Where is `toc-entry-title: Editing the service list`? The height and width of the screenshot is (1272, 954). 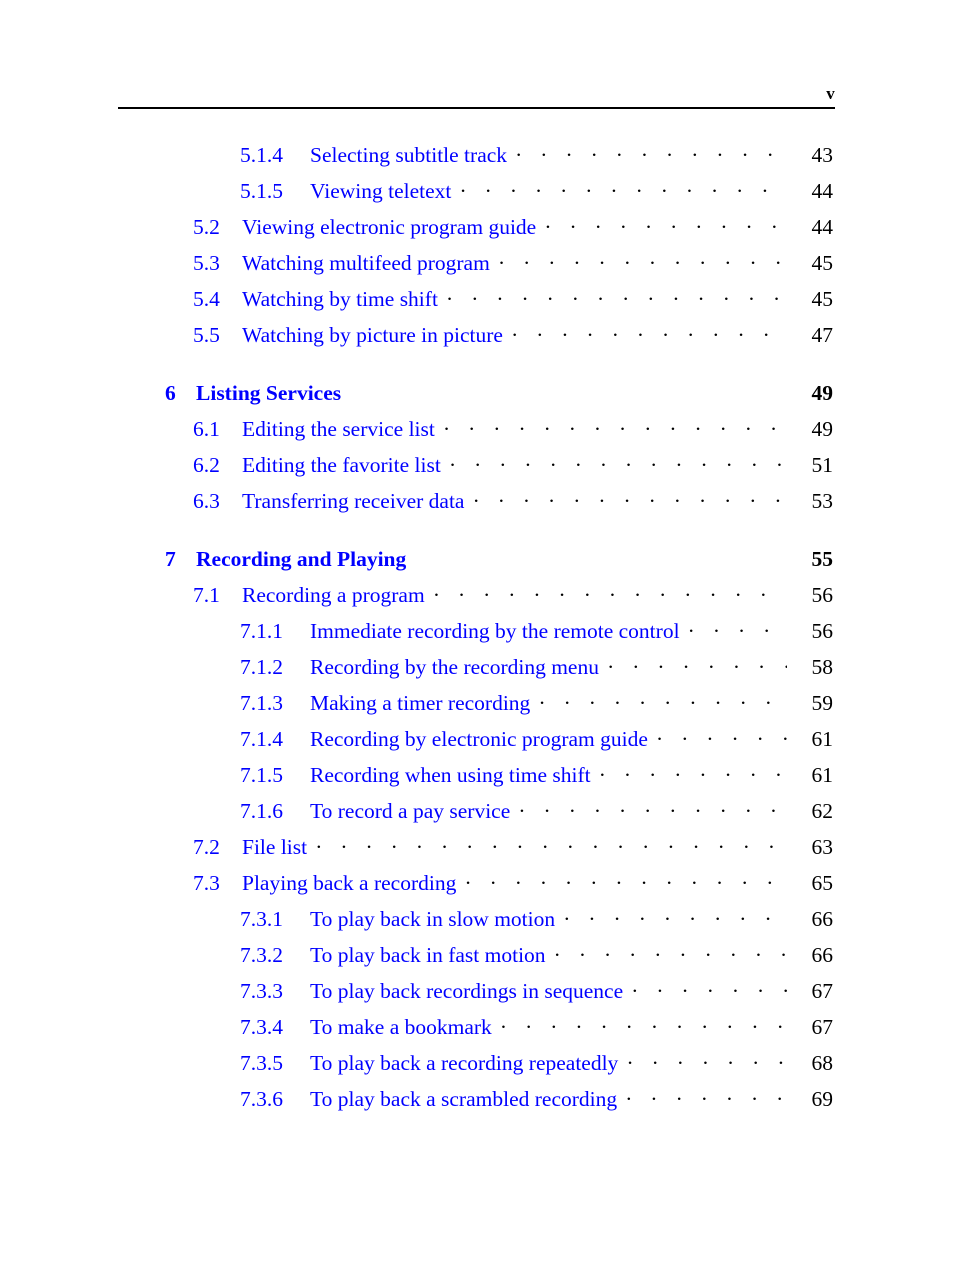 toc-entry-title: Editing the service list is located at coordinates (338, 428).